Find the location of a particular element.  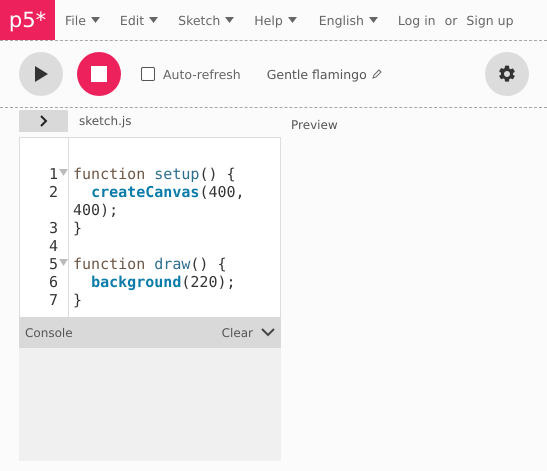

menu-item: Help is located at coordinates (275, 20).